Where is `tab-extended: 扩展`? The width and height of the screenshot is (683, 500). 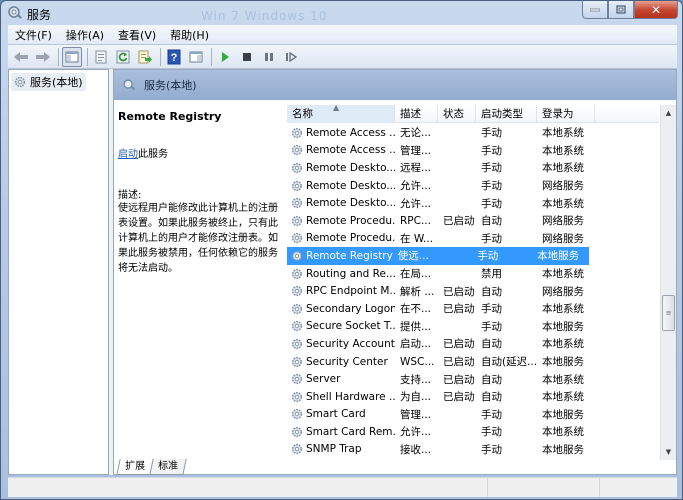 tab-extended: 扩展 is located at coordinates (135, 467).